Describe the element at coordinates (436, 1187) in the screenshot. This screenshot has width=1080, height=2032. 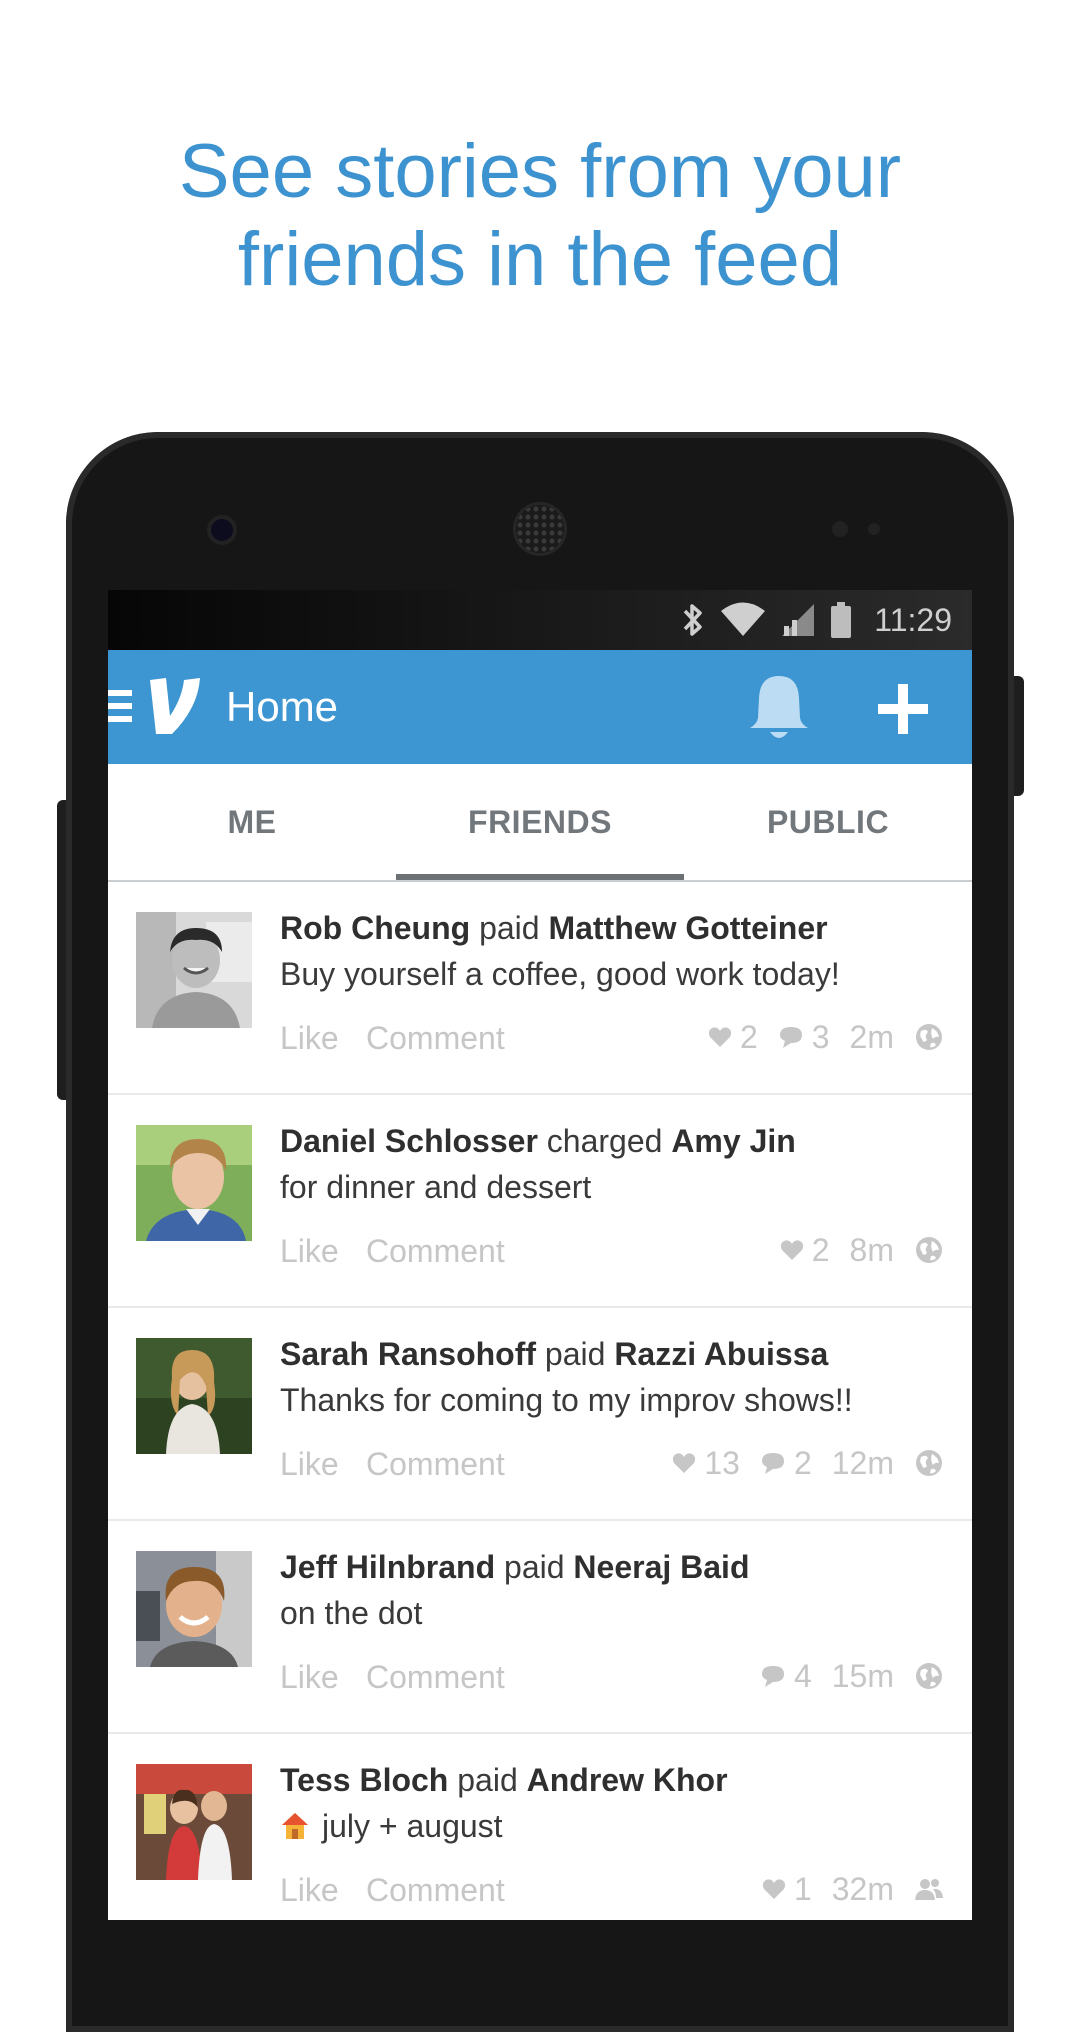
I see `story-message: for dinner and dessert` at that location.